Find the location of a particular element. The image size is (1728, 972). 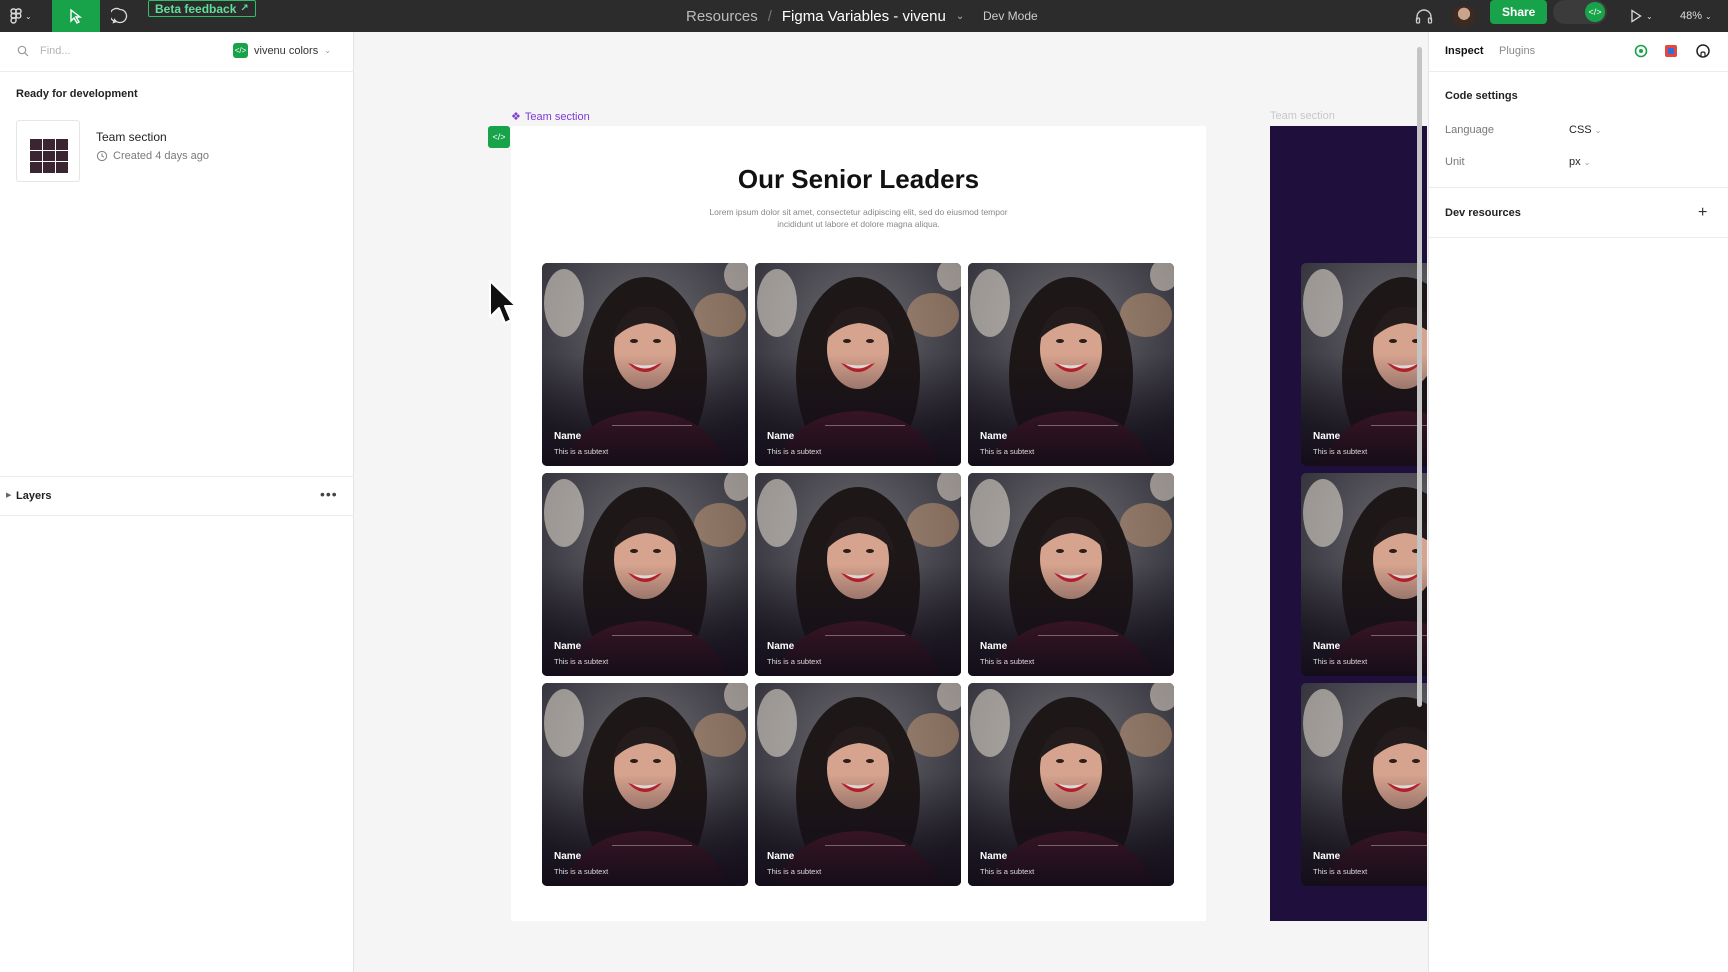

item-title: Team section is located at coordinates (131, 137).